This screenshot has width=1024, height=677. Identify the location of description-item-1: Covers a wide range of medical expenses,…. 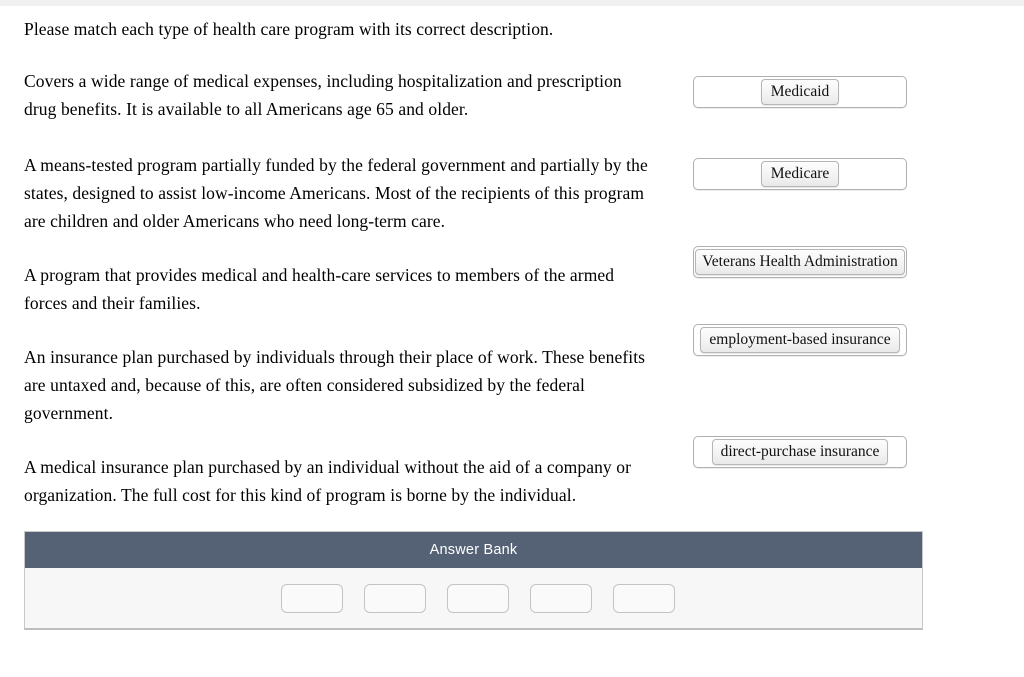
(323, 95).